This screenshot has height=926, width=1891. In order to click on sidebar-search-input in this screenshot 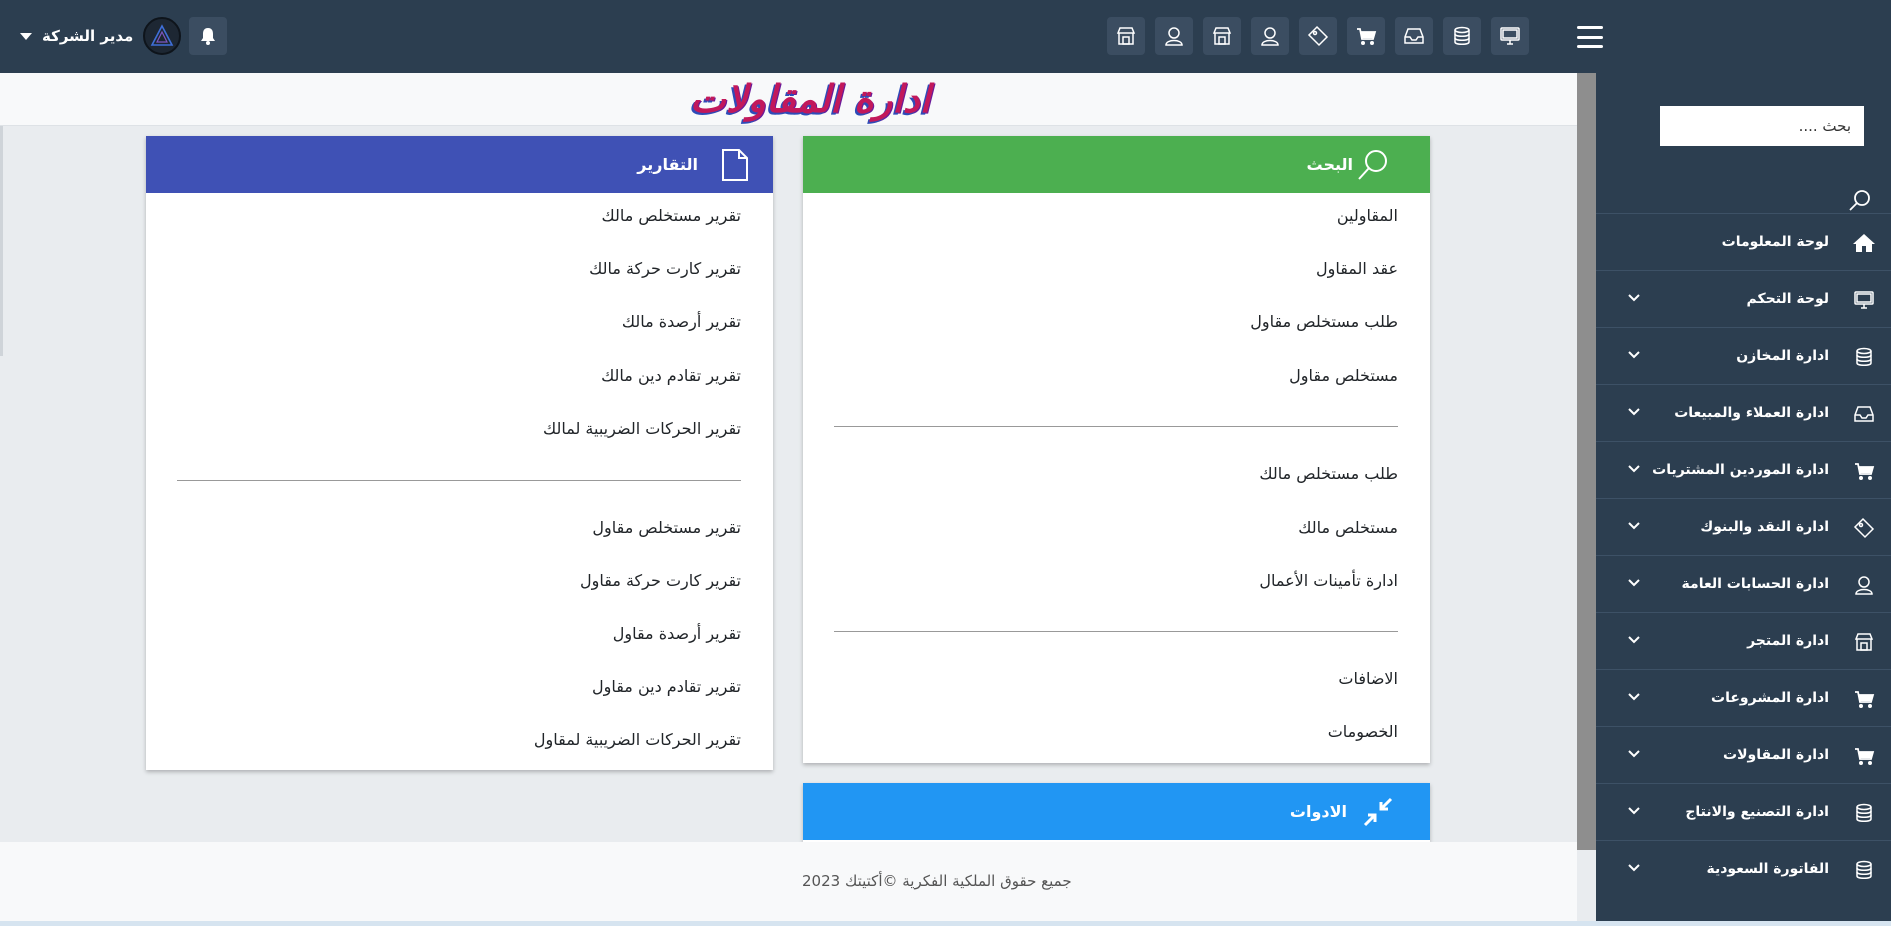, I will do `click(1762, 126)`.